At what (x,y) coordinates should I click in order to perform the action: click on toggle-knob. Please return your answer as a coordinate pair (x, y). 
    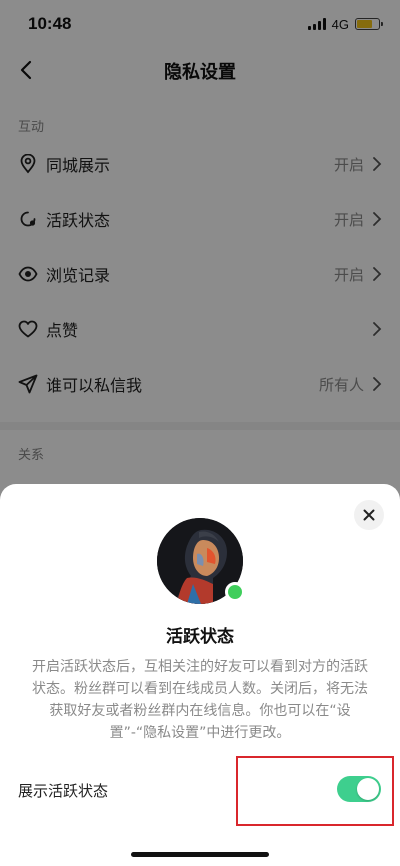
    Looking at the image, I should click on (368, 789).